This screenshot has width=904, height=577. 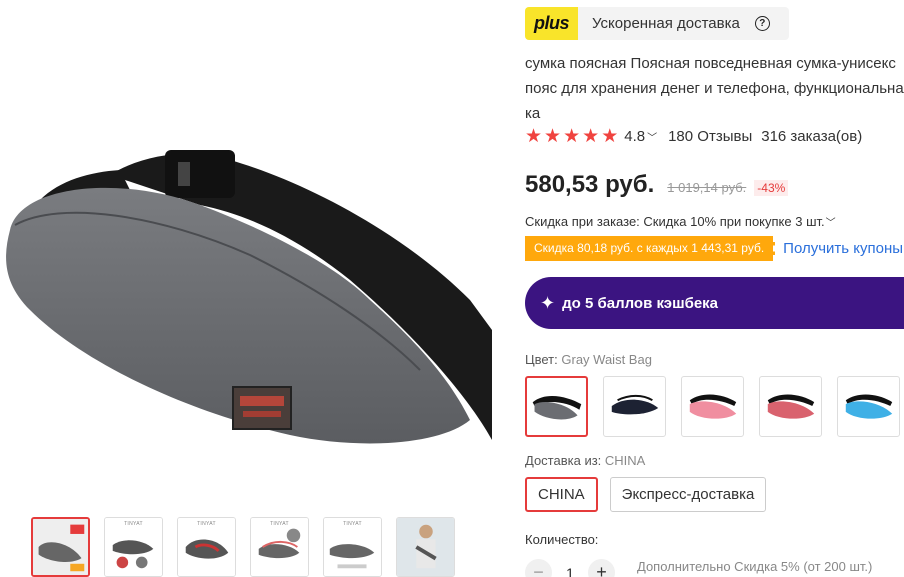 I want to click on reviews-link: 180 Отзывы, so click(x=710, y=136).